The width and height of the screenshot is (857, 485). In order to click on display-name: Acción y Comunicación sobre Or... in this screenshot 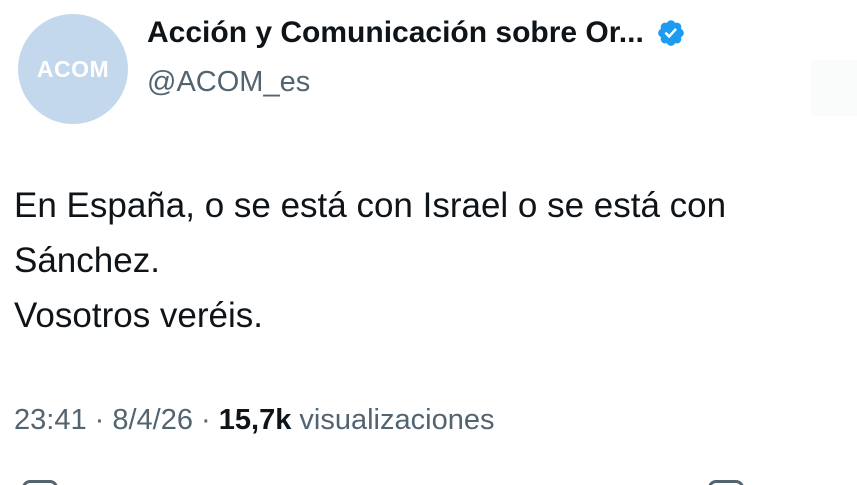, I will do `click(395, 33)`.